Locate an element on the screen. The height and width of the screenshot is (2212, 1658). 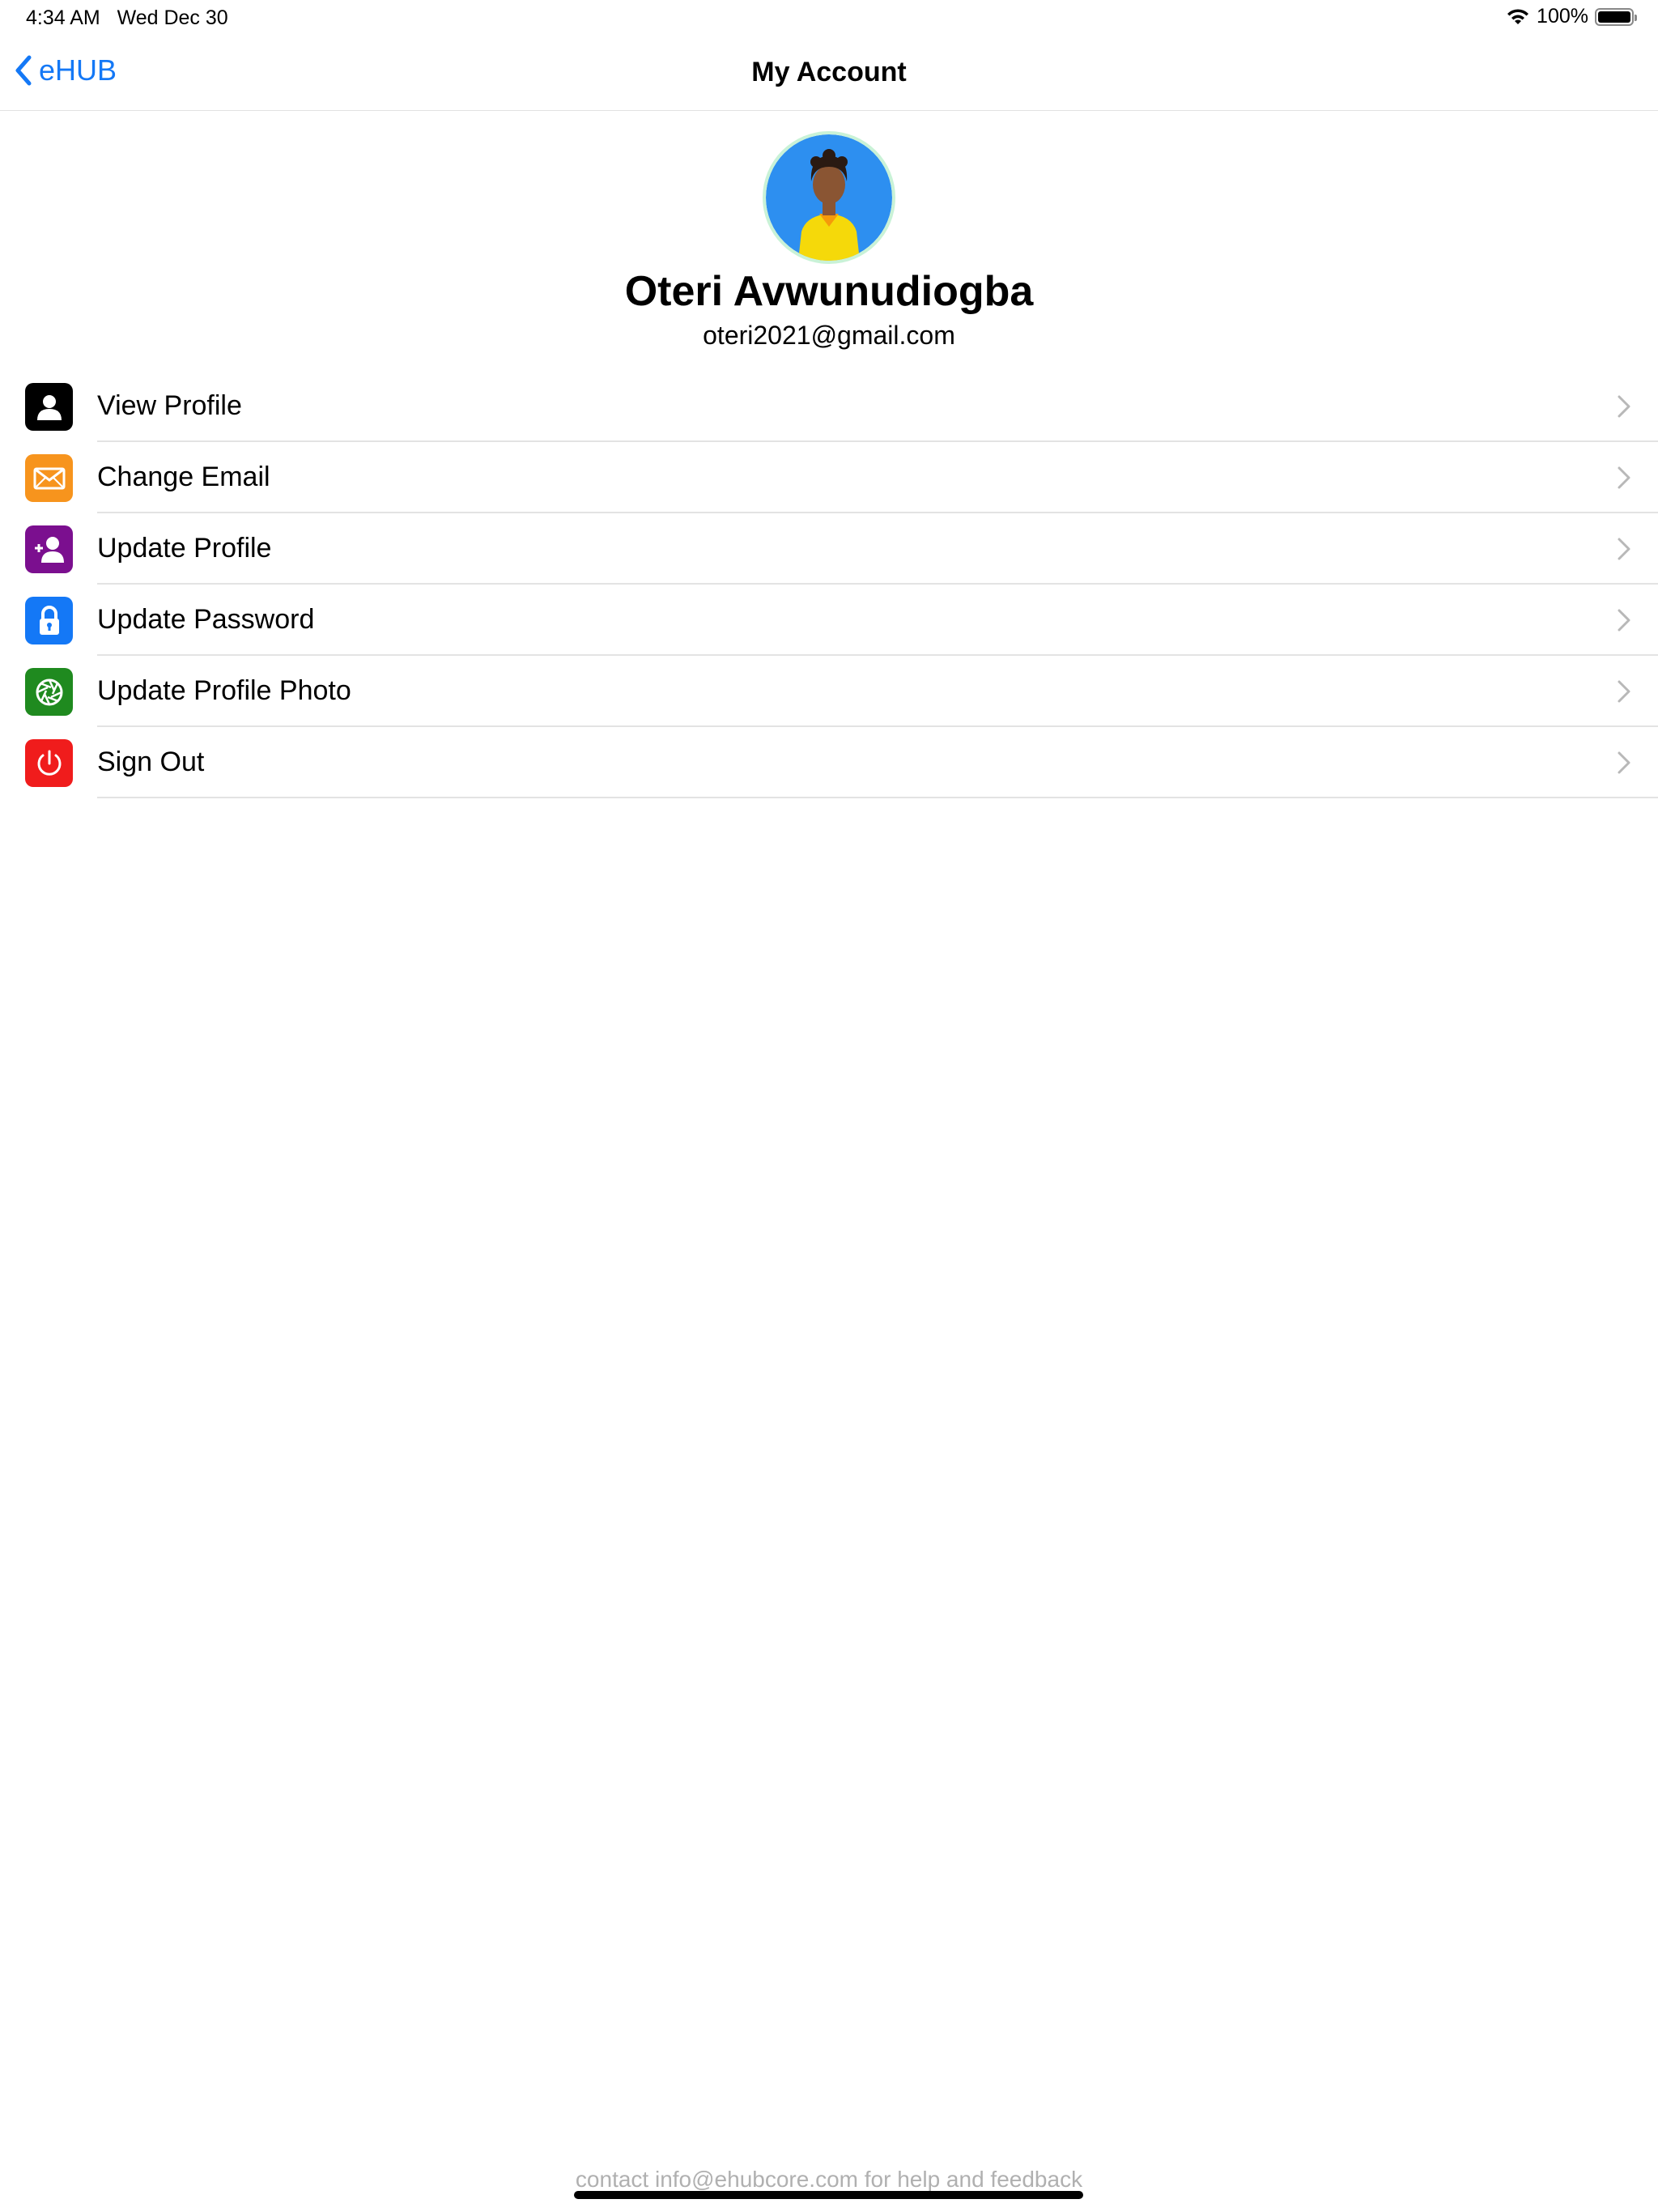
menu-item-view-profile: View Profile is located at coordinates (829, 406).